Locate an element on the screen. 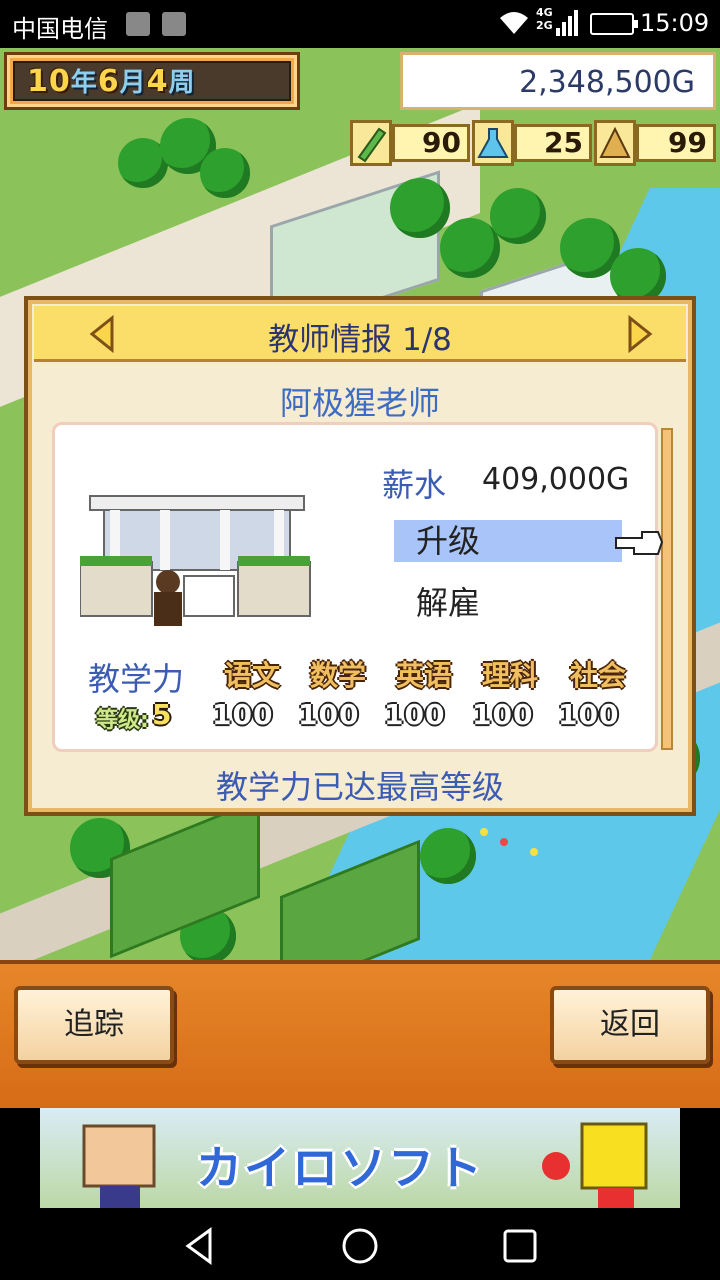 This screenshot has width=720, height=1280. pointer-hand-icon is located at coordinates (639, 543).